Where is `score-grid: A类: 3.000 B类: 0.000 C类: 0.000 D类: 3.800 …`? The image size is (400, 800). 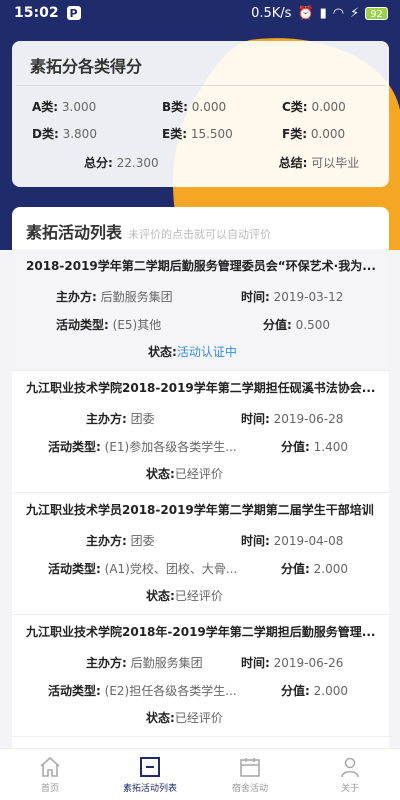 score-grid: A类: 3.000 B类: 0.000 C类: 0.000 D类: 3.800 … is located at coordinates (200, 114).